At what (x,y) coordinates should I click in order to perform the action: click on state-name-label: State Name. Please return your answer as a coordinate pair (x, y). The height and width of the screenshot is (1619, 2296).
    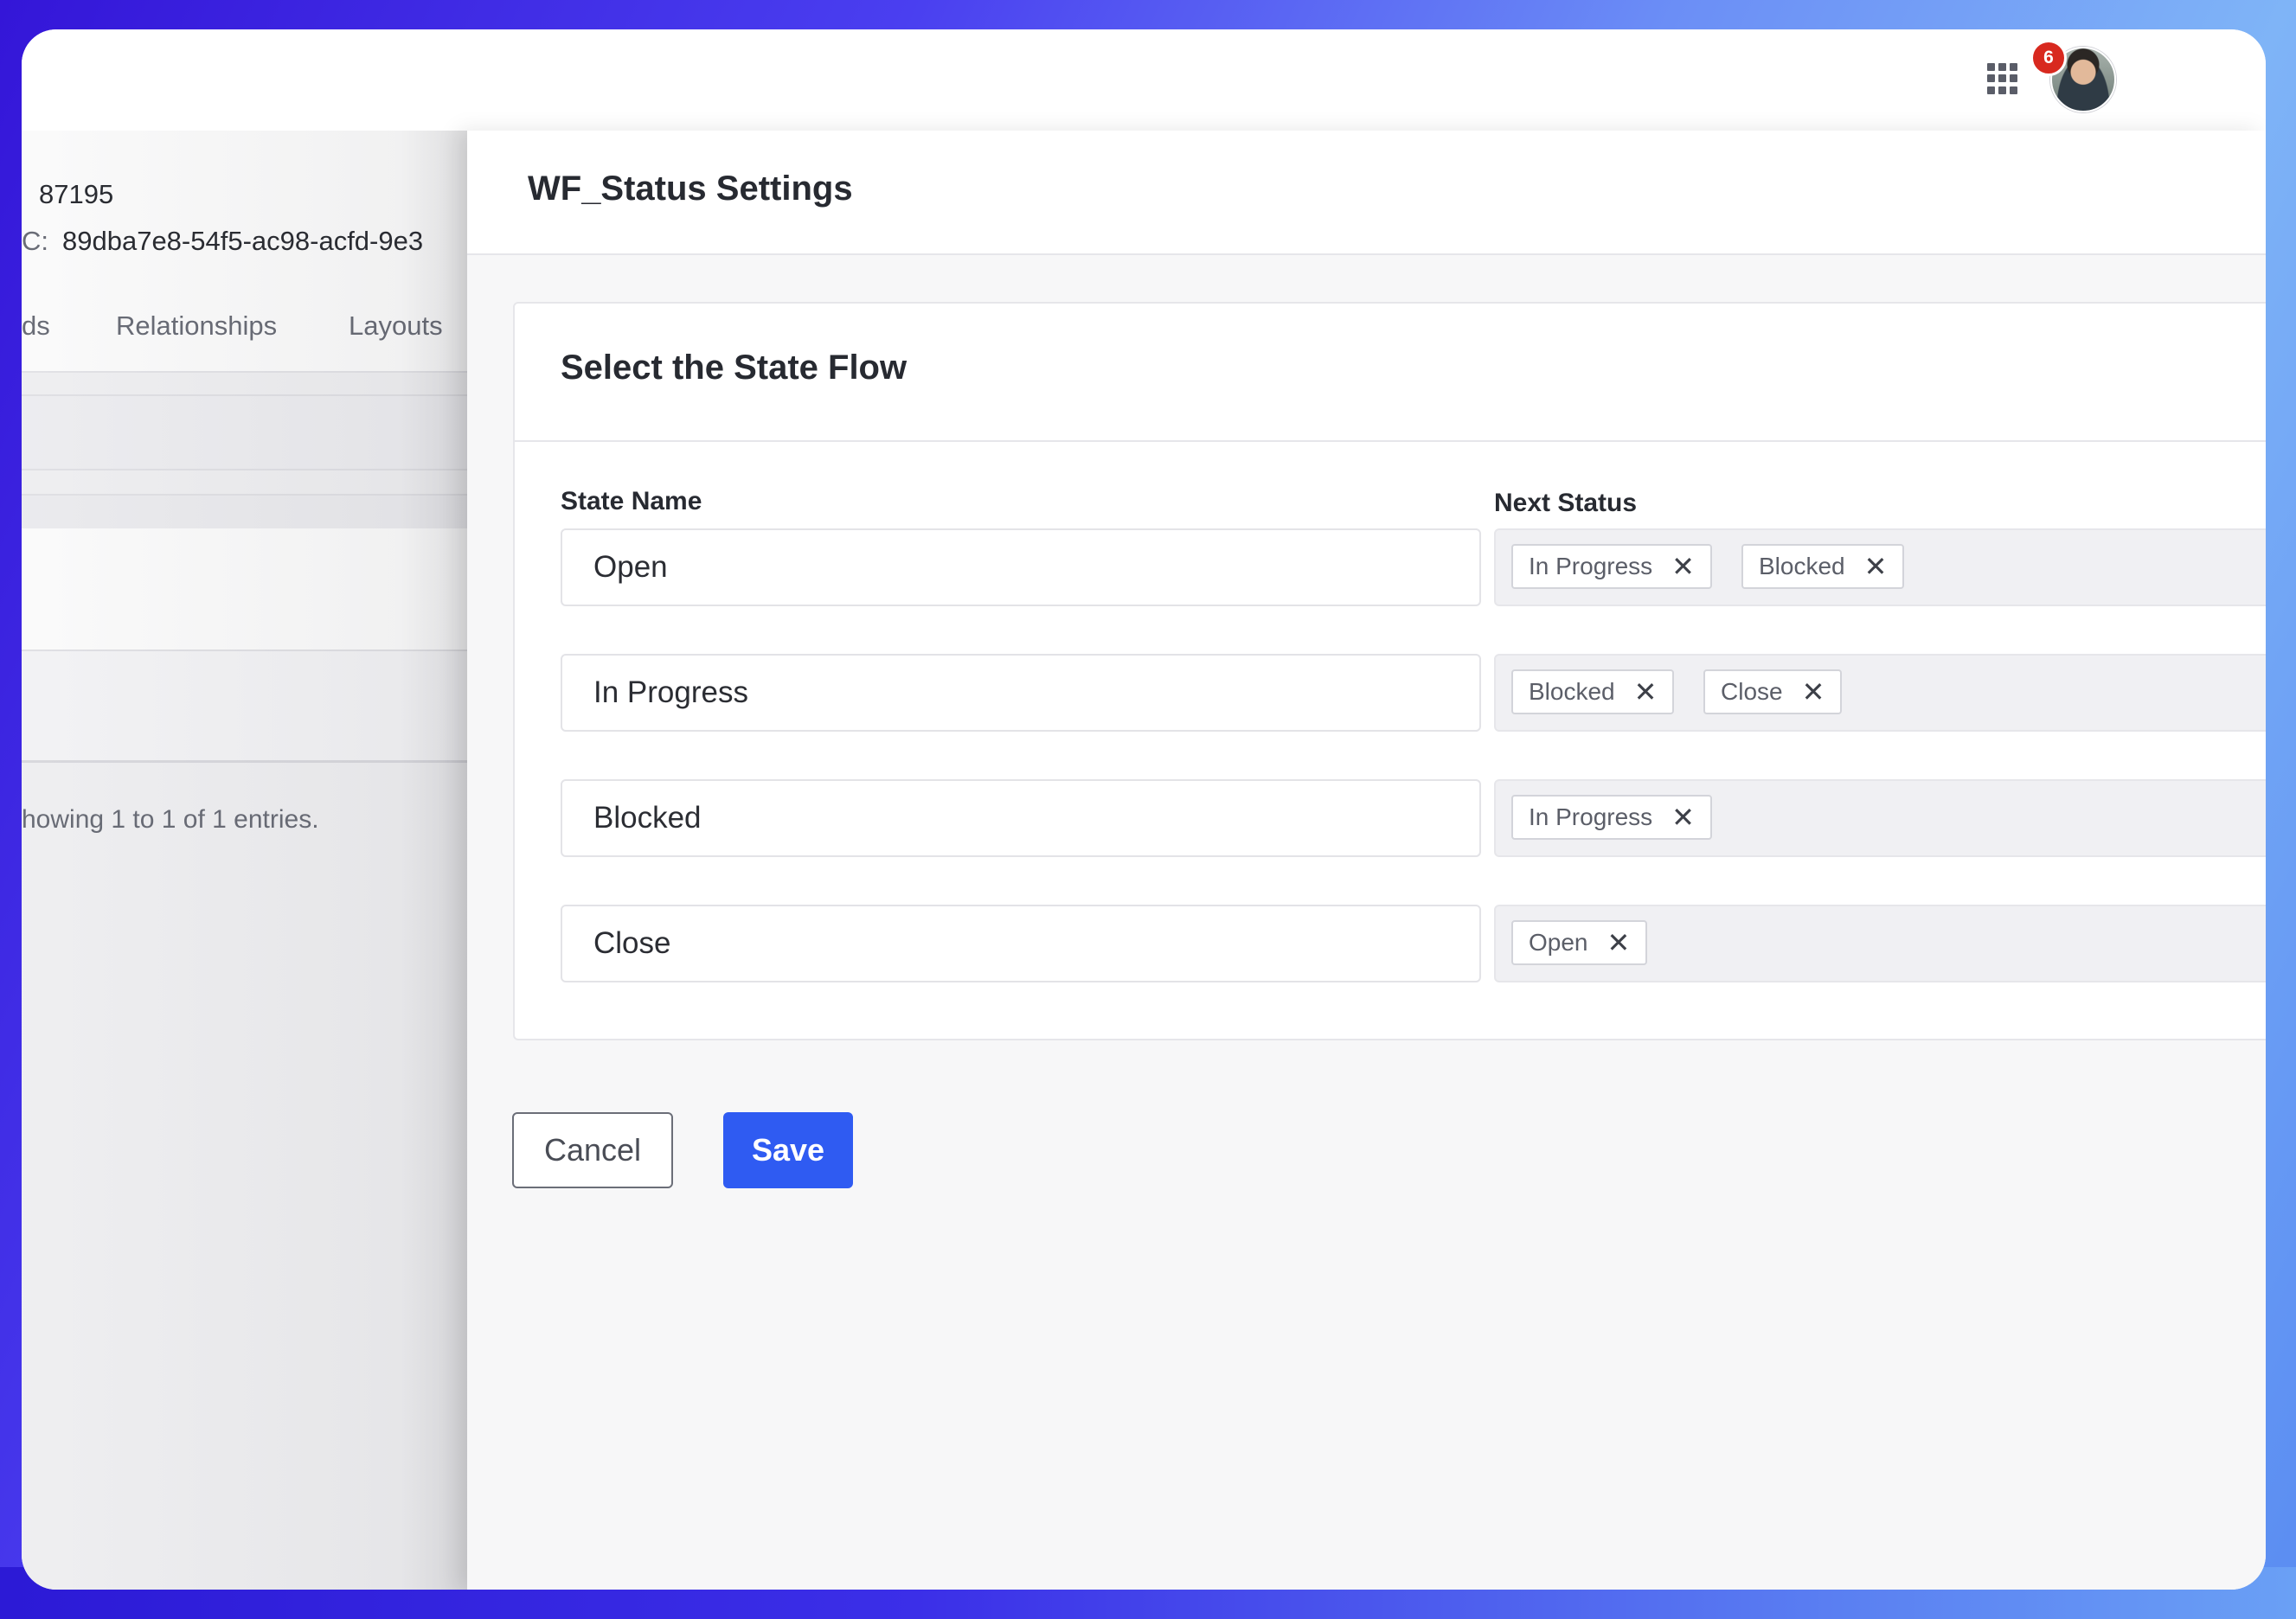
    Looking at the image, I should click on (632, 501).